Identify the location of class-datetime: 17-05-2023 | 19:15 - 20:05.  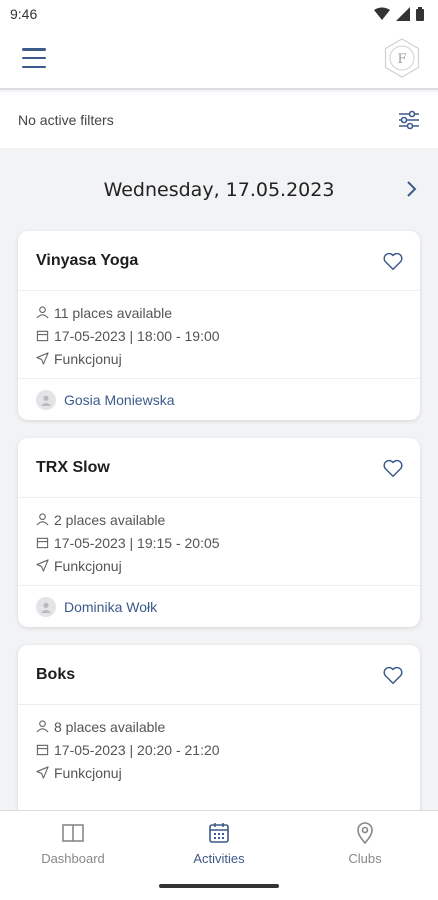
(137, 542).